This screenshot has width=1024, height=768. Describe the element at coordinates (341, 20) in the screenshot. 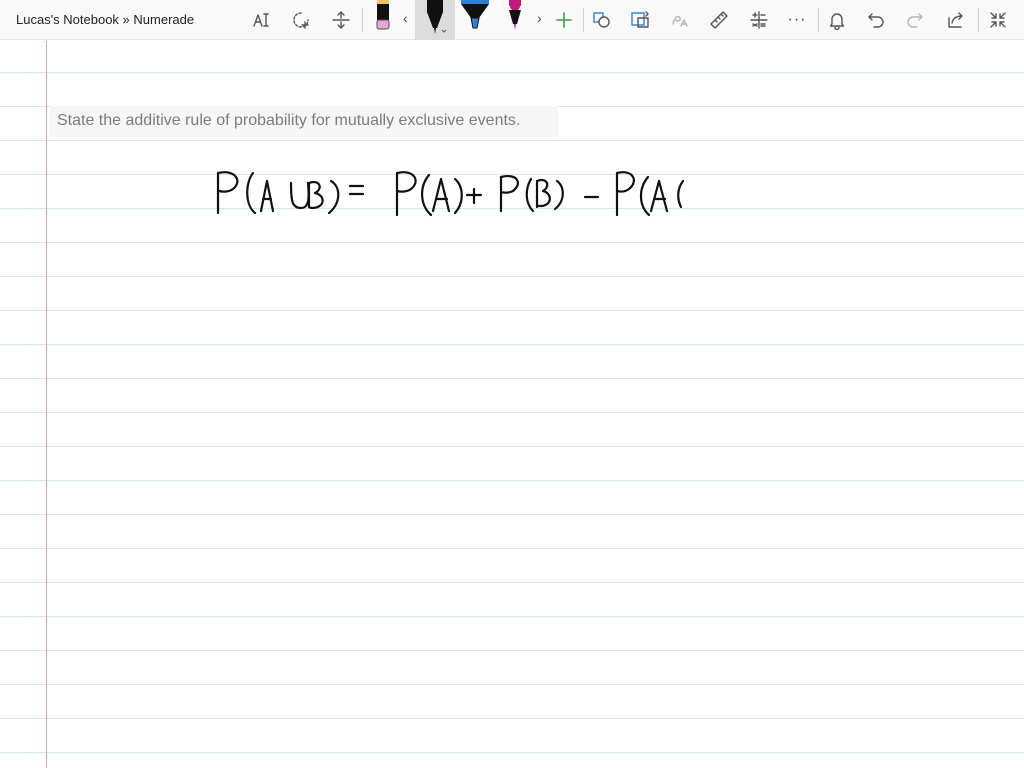

I see `insert-space-icon` at that location.